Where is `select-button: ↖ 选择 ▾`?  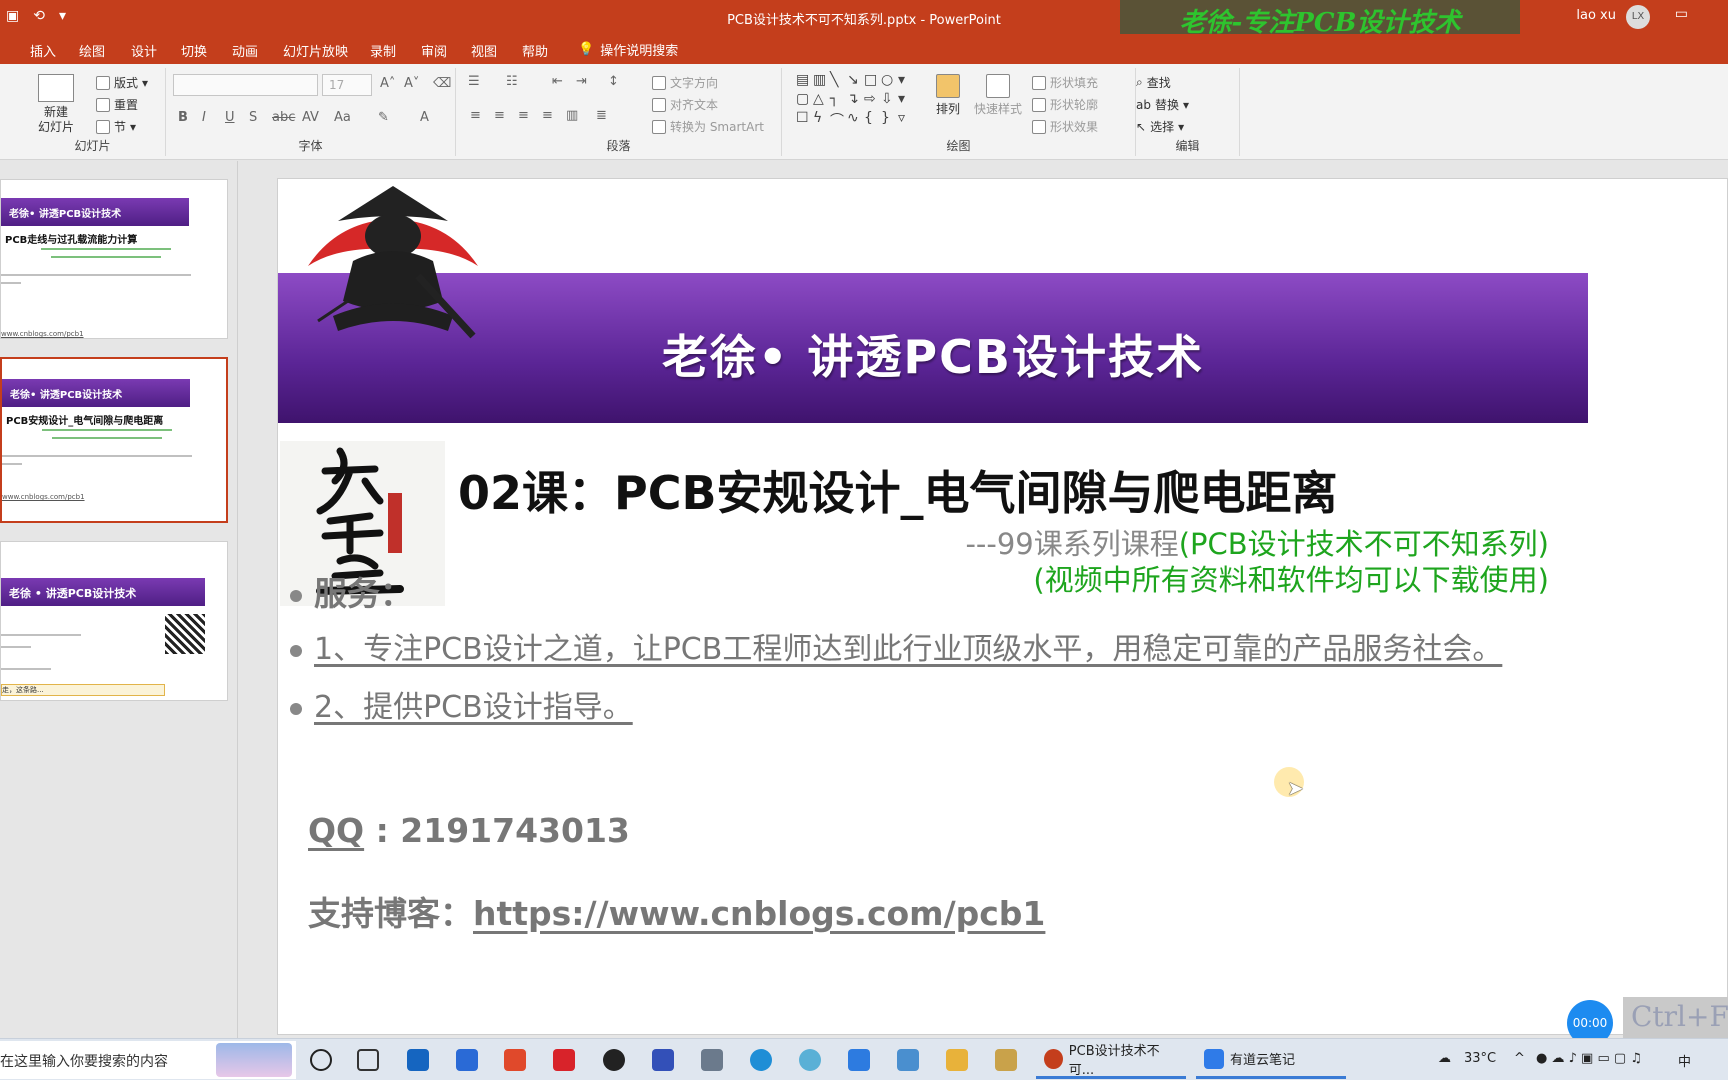
select-button: ↖ 选择 ▾ is located at coordinates (1160, 126).